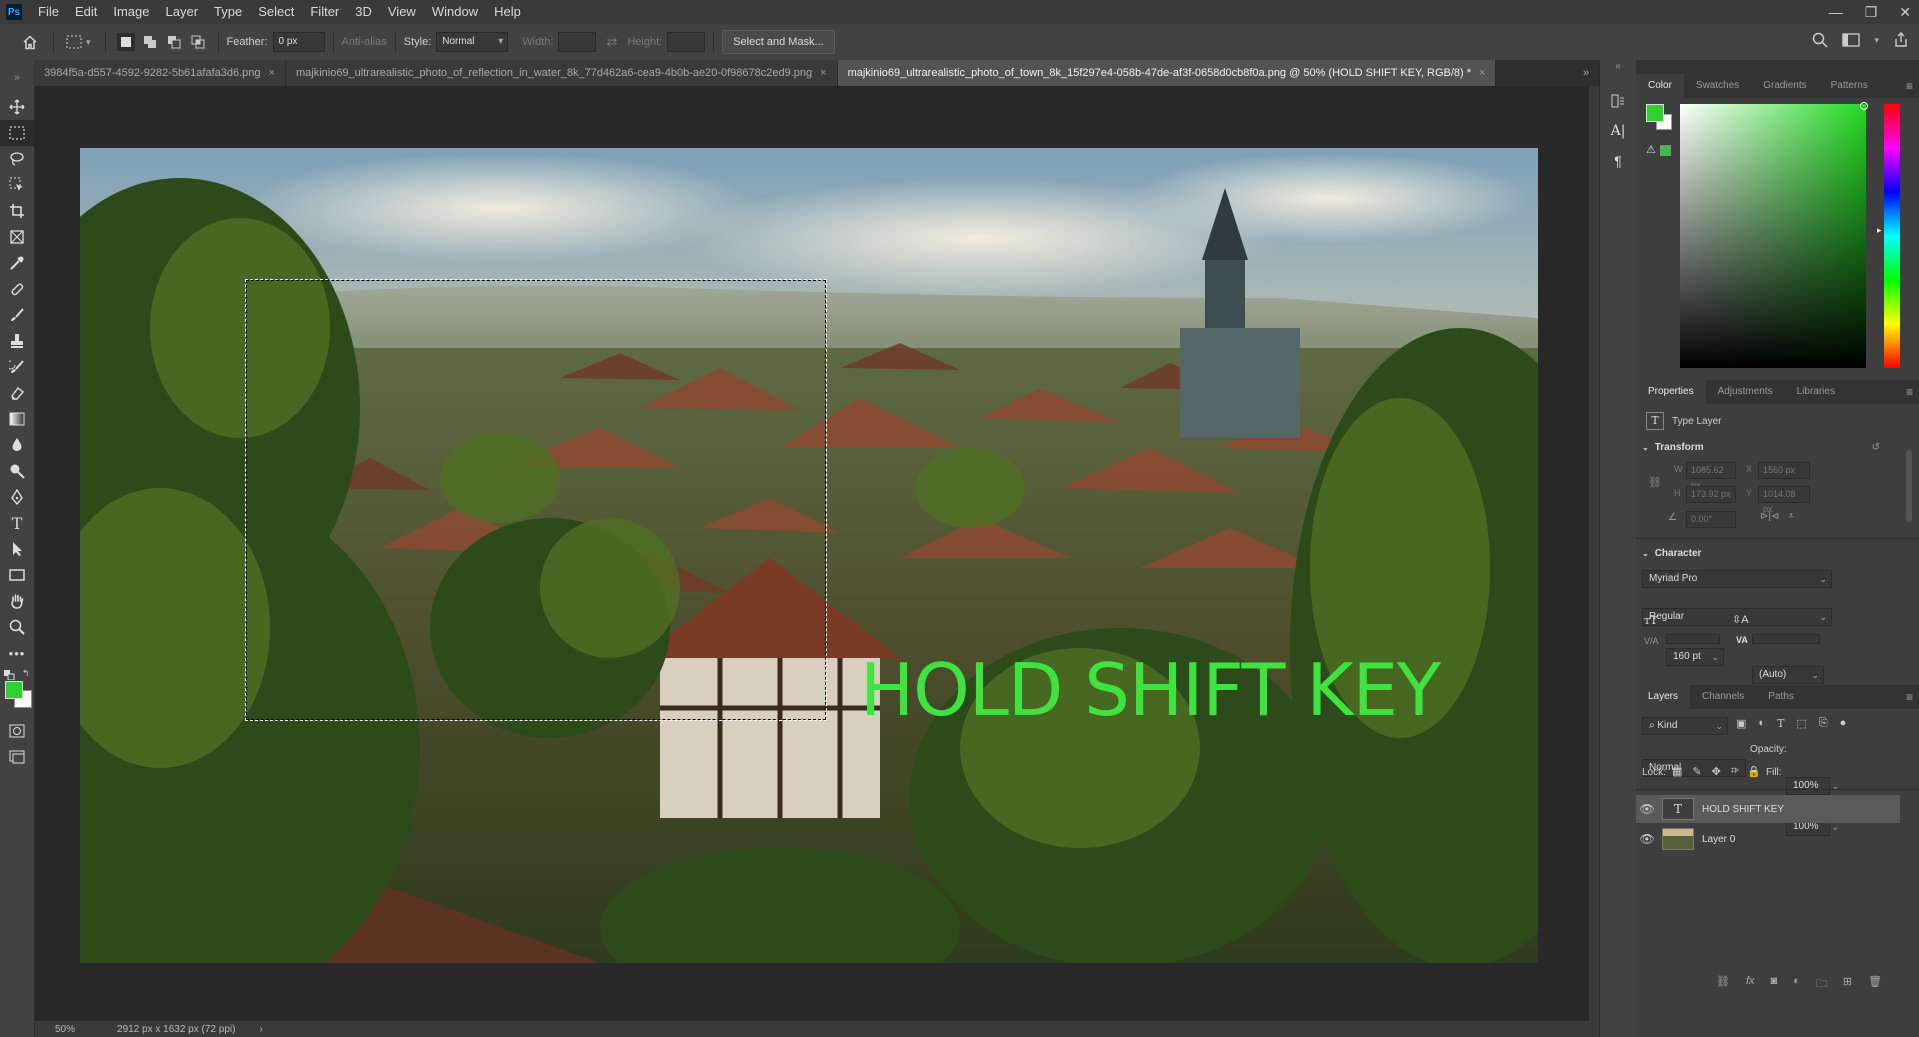 The image size is (1919, 1037). I want to click on chevron-down-icon: ▾, so click(88, 42).